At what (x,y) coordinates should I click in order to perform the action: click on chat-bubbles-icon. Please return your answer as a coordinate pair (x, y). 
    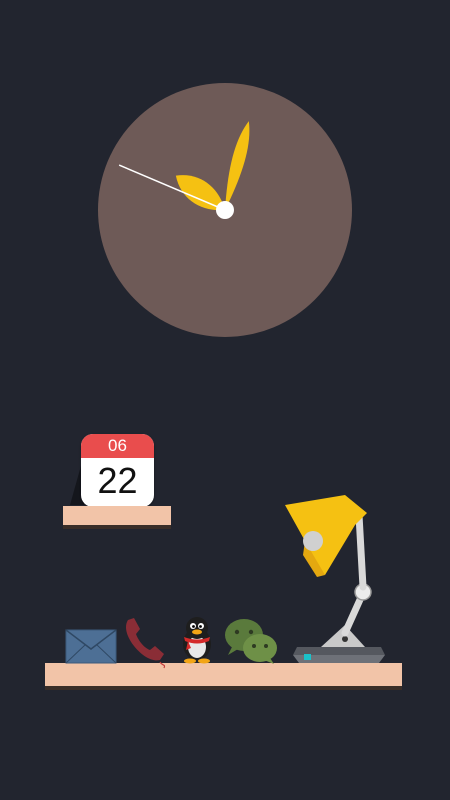
    Looking at the image, I should click on (251, 641).